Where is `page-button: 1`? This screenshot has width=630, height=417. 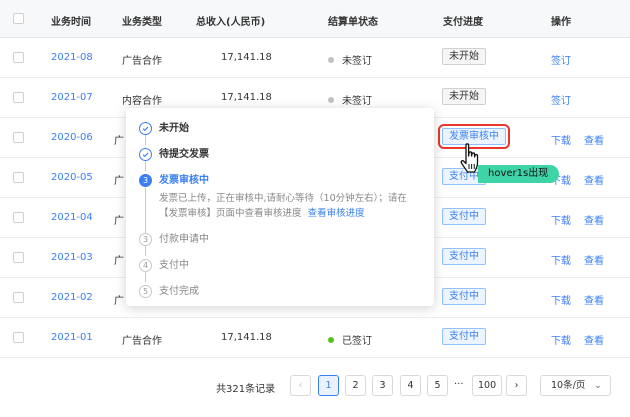 page-button: 1 is located at coordinates (328, 385).